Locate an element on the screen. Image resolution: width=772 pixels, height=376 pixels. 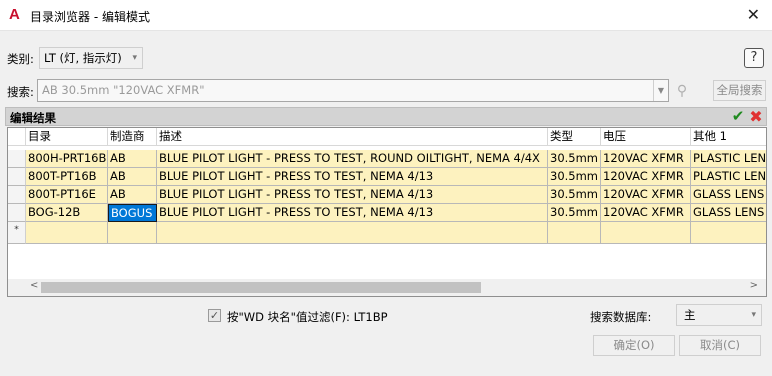
type-cell is located at coordinates (574, 233).